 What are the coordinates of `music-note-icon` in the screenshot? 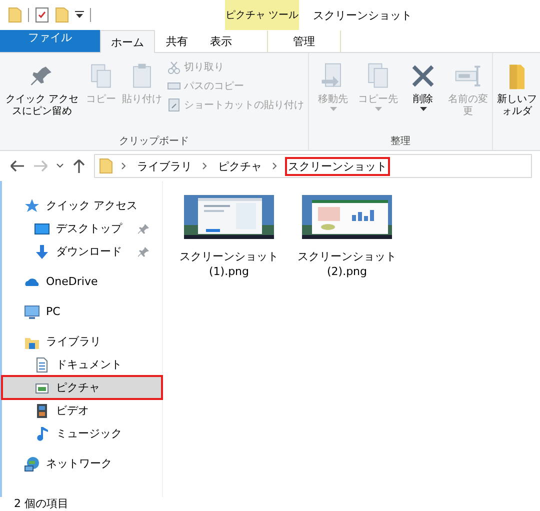 It's located at (42, 434).